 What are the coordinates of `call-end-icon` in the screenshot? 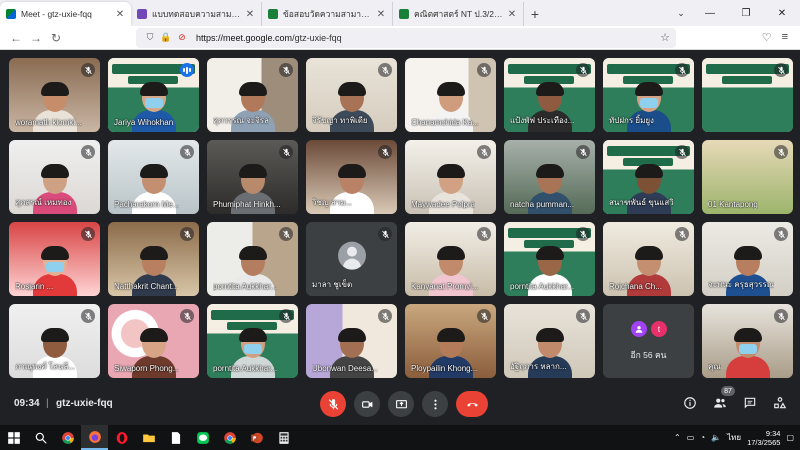 It's located at (472, 404).